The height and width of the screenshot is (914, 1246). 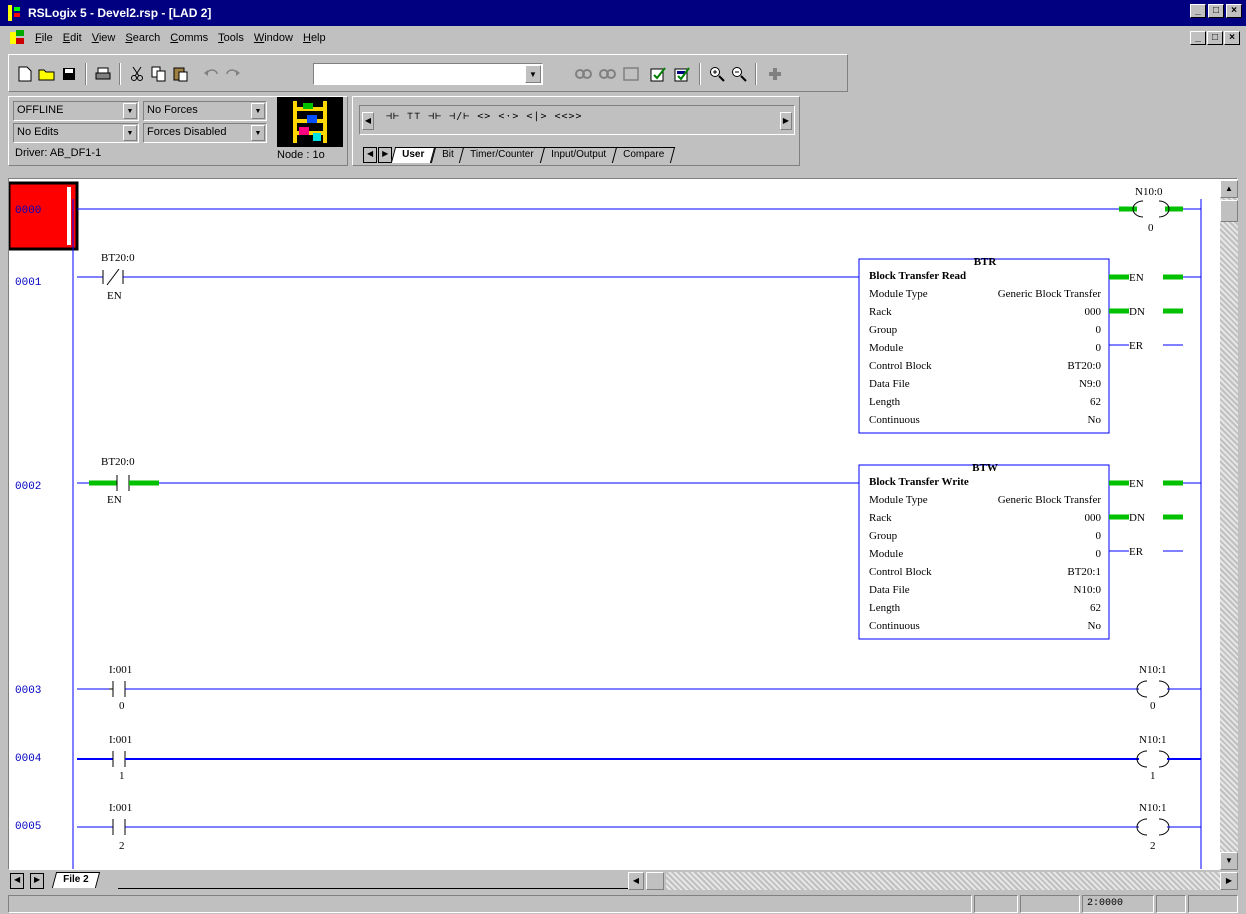 What do you see at coordinates (775, 74) in the screenshot?
I see `add-icon` at bounding box center [775, 74].